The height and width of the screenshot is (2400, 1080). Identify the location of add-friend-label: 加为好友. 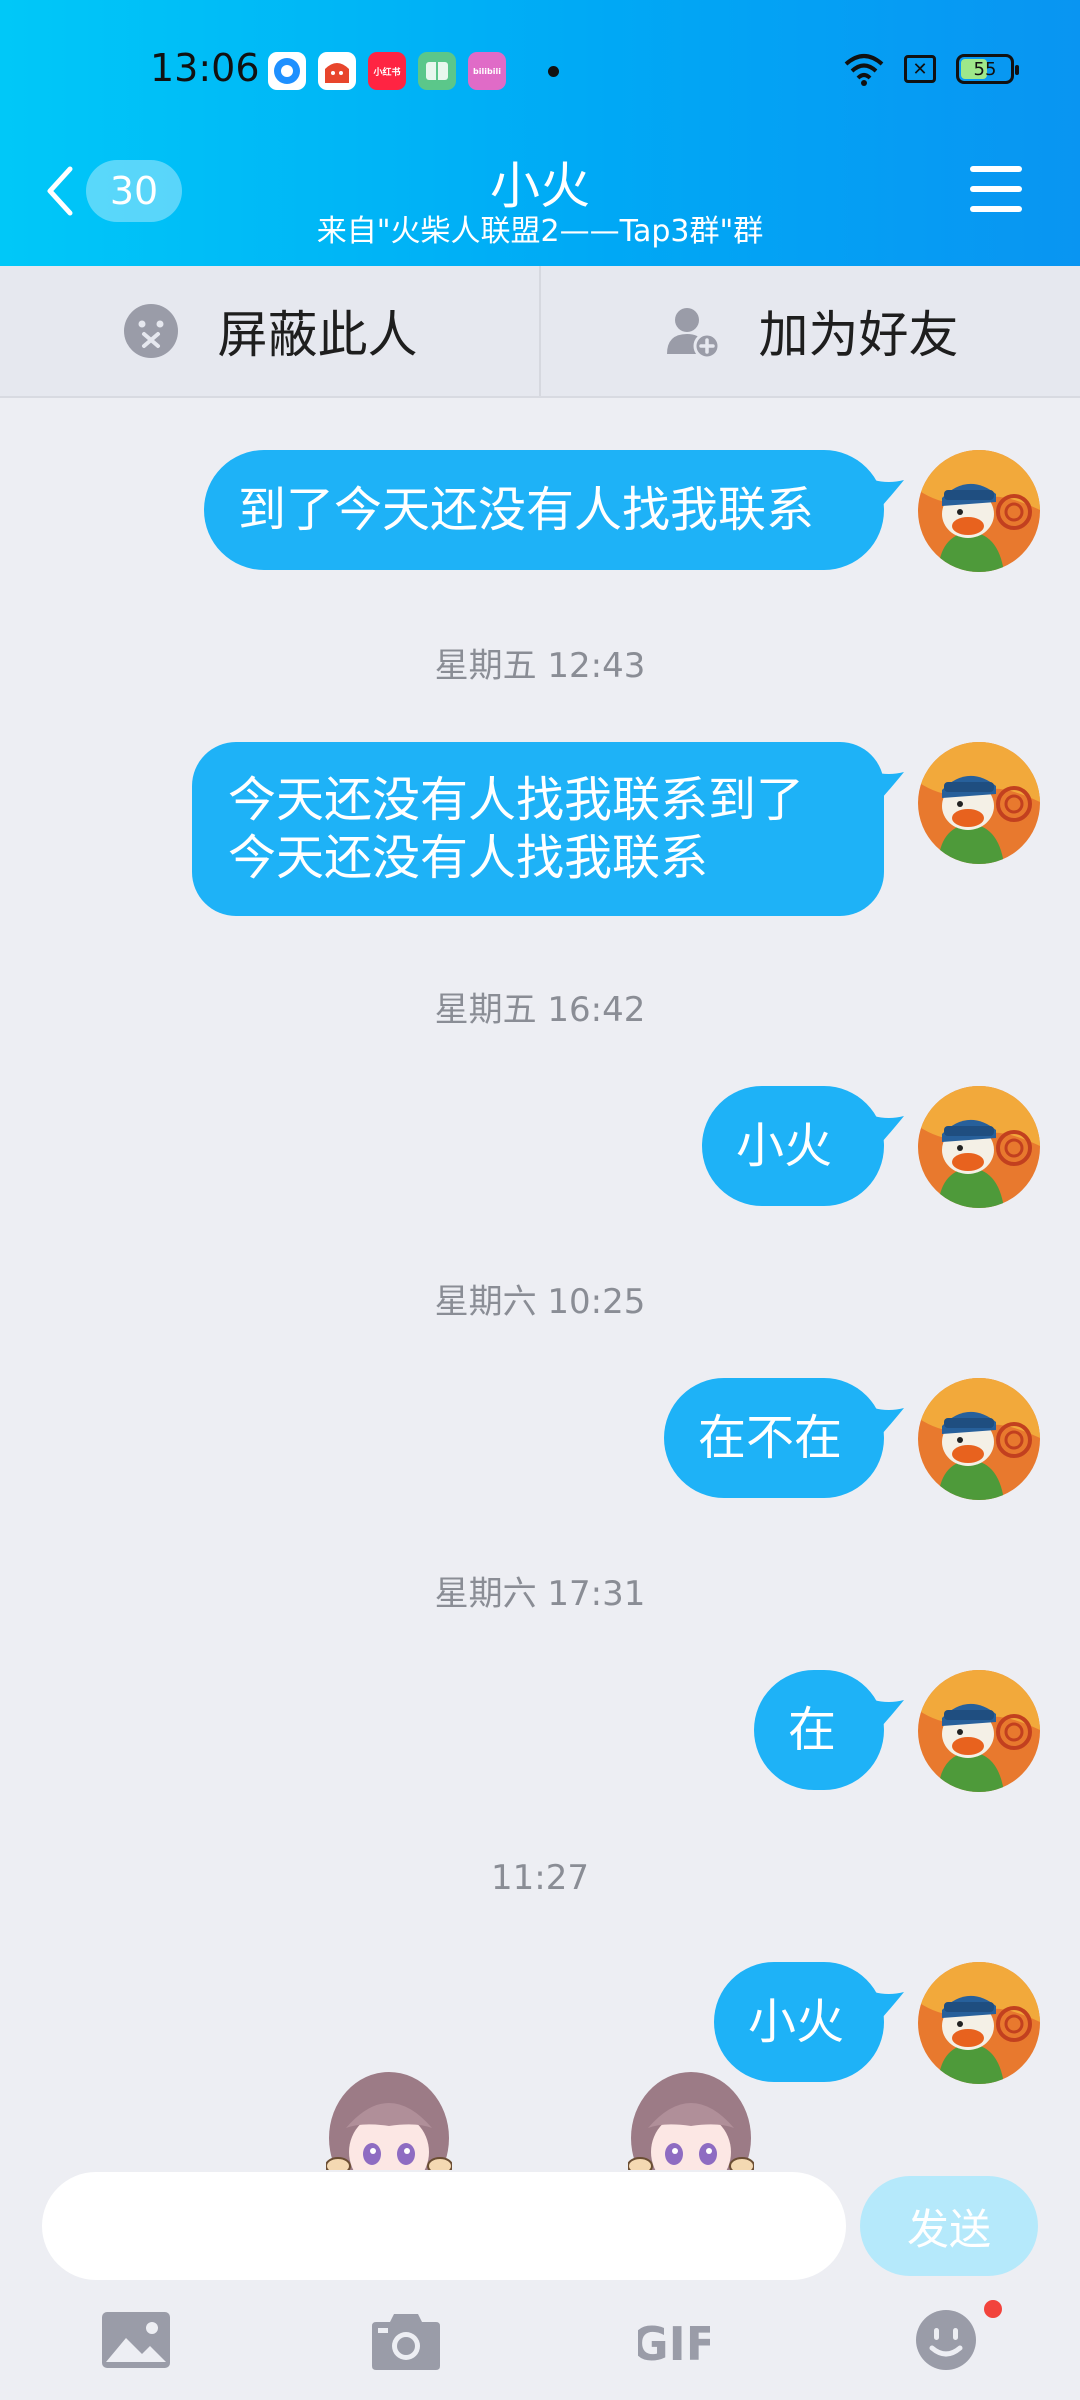
(858, 335).